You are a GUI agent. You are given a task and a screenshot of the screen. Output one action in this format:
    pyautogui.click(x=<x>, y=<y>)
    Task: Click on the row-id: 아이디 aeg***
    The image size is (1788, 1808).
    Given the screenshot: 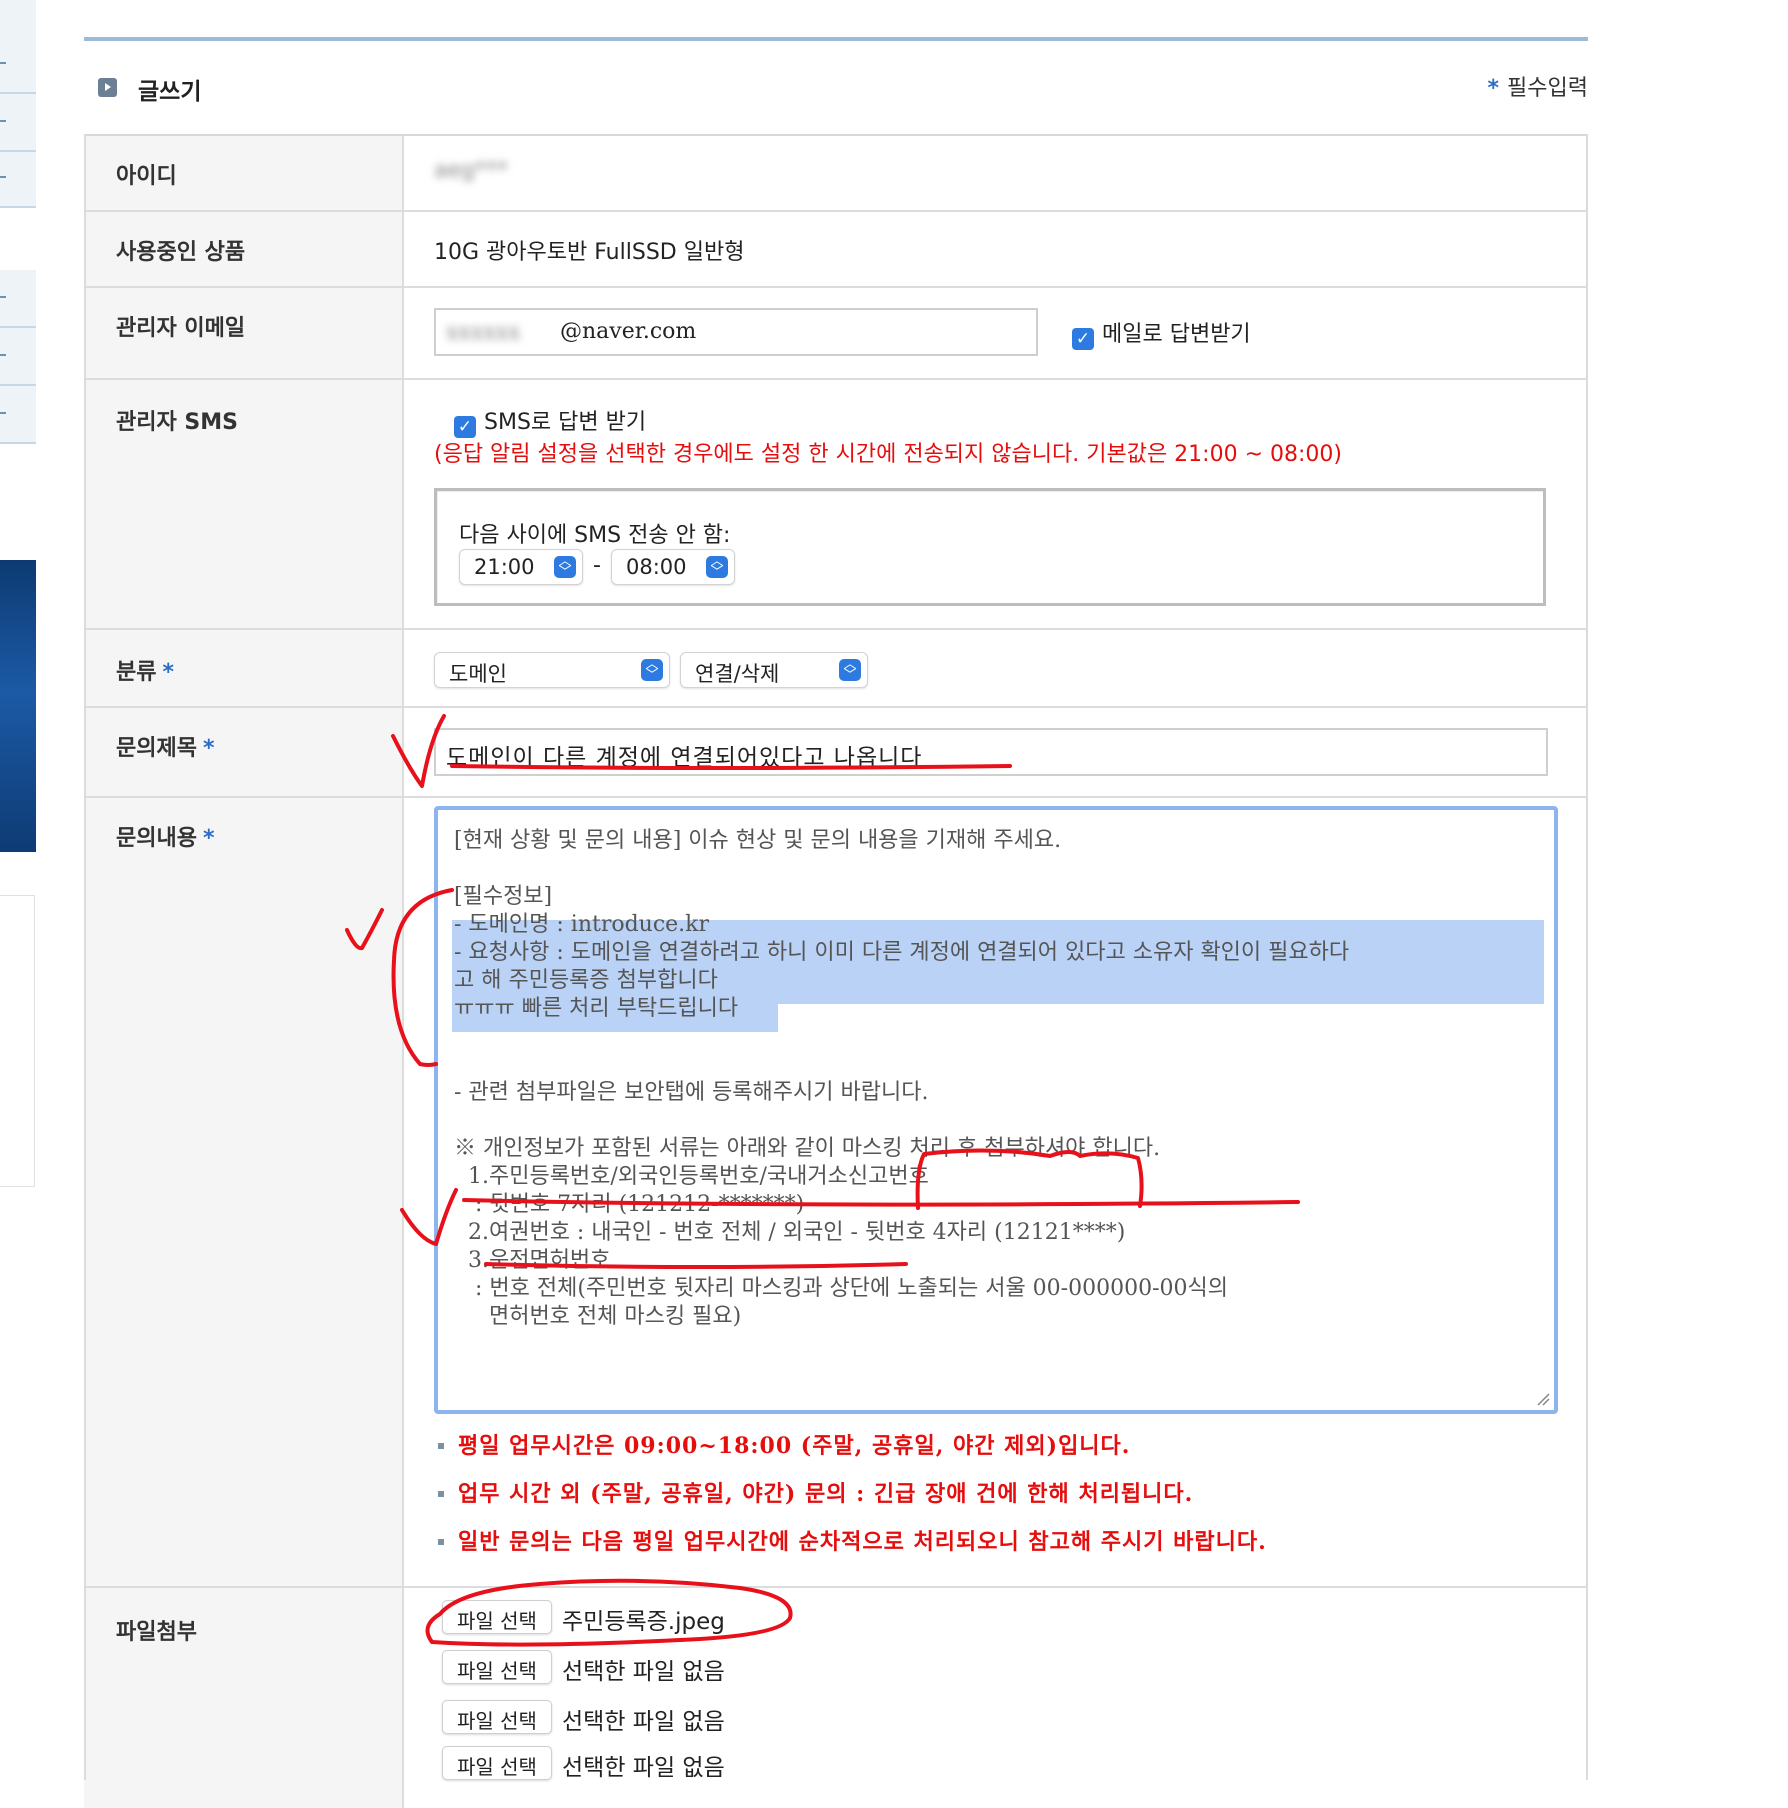 What is the action you would take?
    pyautogui.click(x=836, y=174)
    